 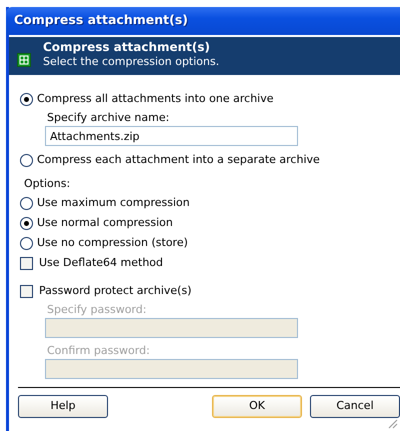 What do you see at coordinates (127, 47) in the screenshot?
I see `header-title: Compress attachment(s)` at bounding box center [127, 47].